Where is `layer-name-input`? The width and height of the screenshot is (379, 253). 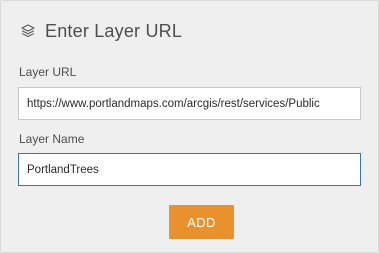 layer-name-input is located at coordinates (189, 169).